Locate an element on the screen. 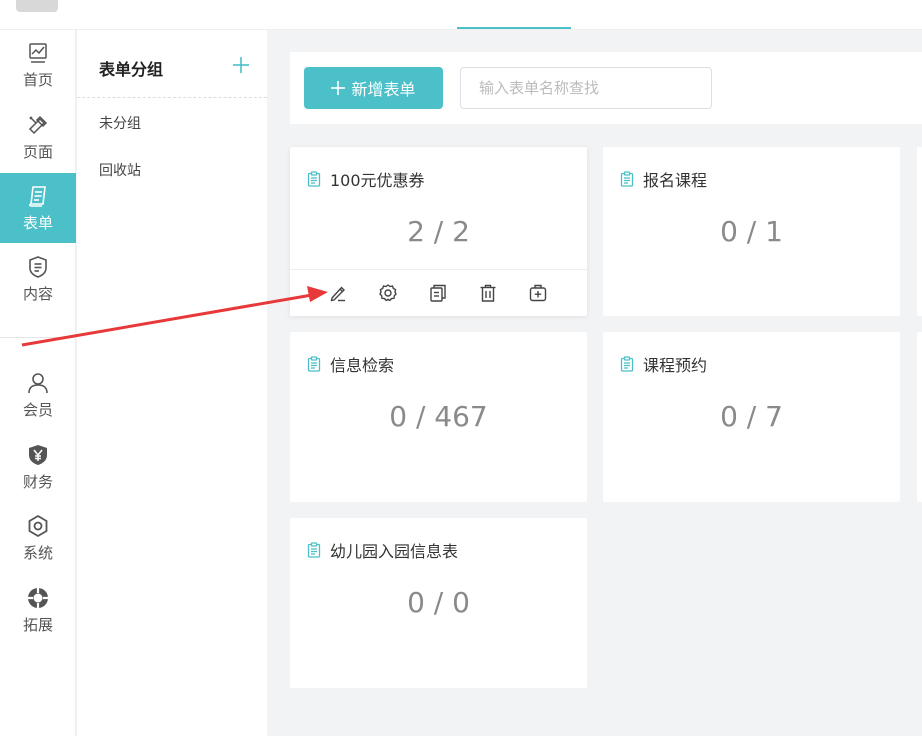 The image size is (922, 736). form-card-count: 0 / 1 is located at coordinates (751, 231).